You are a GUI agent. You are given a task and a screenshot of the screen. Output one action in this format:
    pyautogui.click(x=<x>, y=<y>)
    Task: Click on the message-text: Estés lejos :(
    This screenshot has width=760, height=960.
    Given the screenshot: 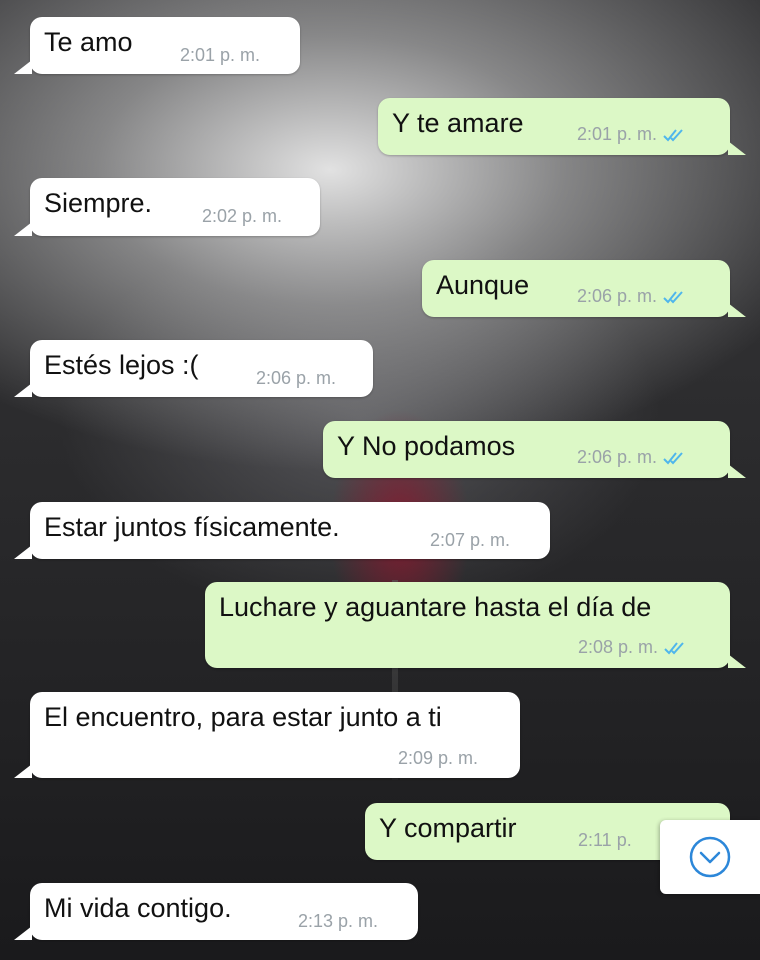 What is the action you would take?
    pyautogui.click(x=121, y=365)
    